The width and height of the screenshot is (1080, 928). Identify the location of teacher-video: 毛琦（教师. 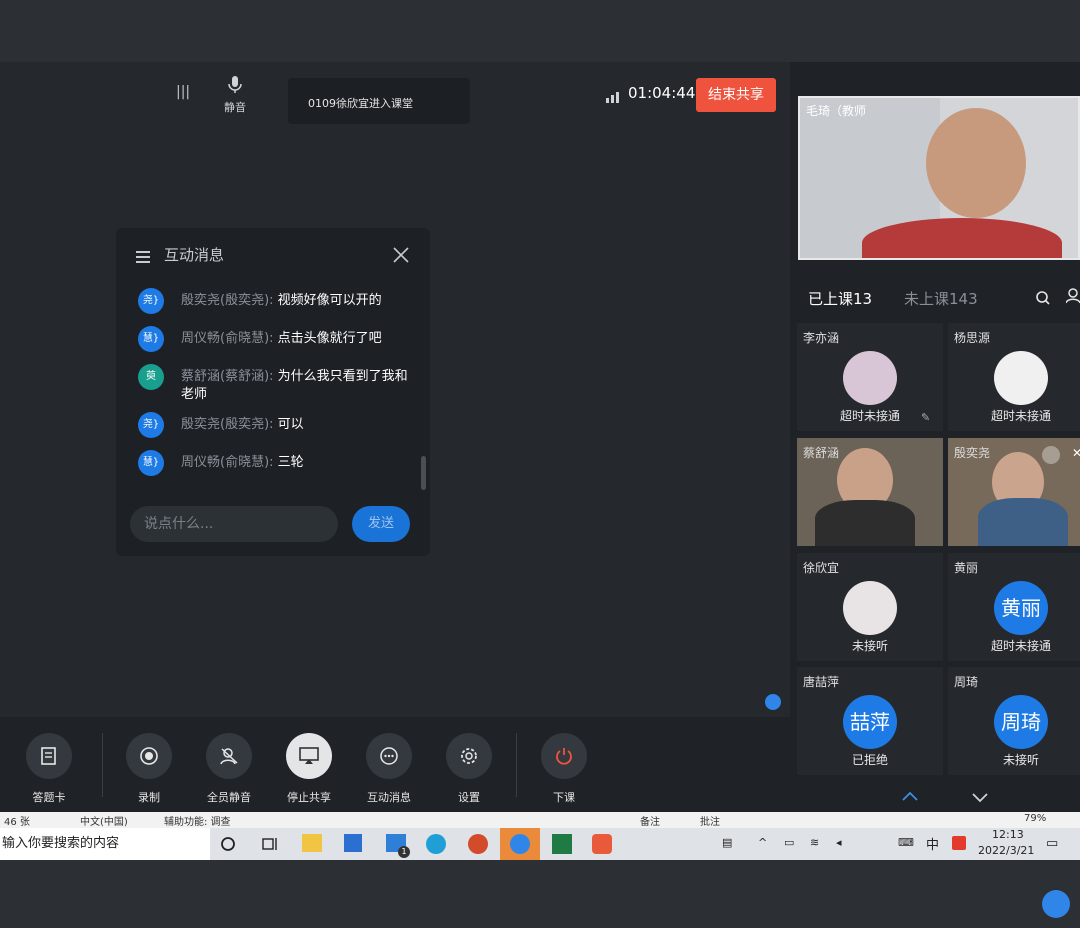
(939, 178).